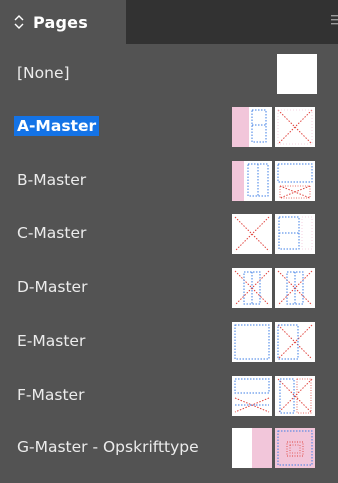  What do you see at coordinates (169, 395) in the screenshot?
I see `master-row-f: F-Master` at bounding box center [169, 395].